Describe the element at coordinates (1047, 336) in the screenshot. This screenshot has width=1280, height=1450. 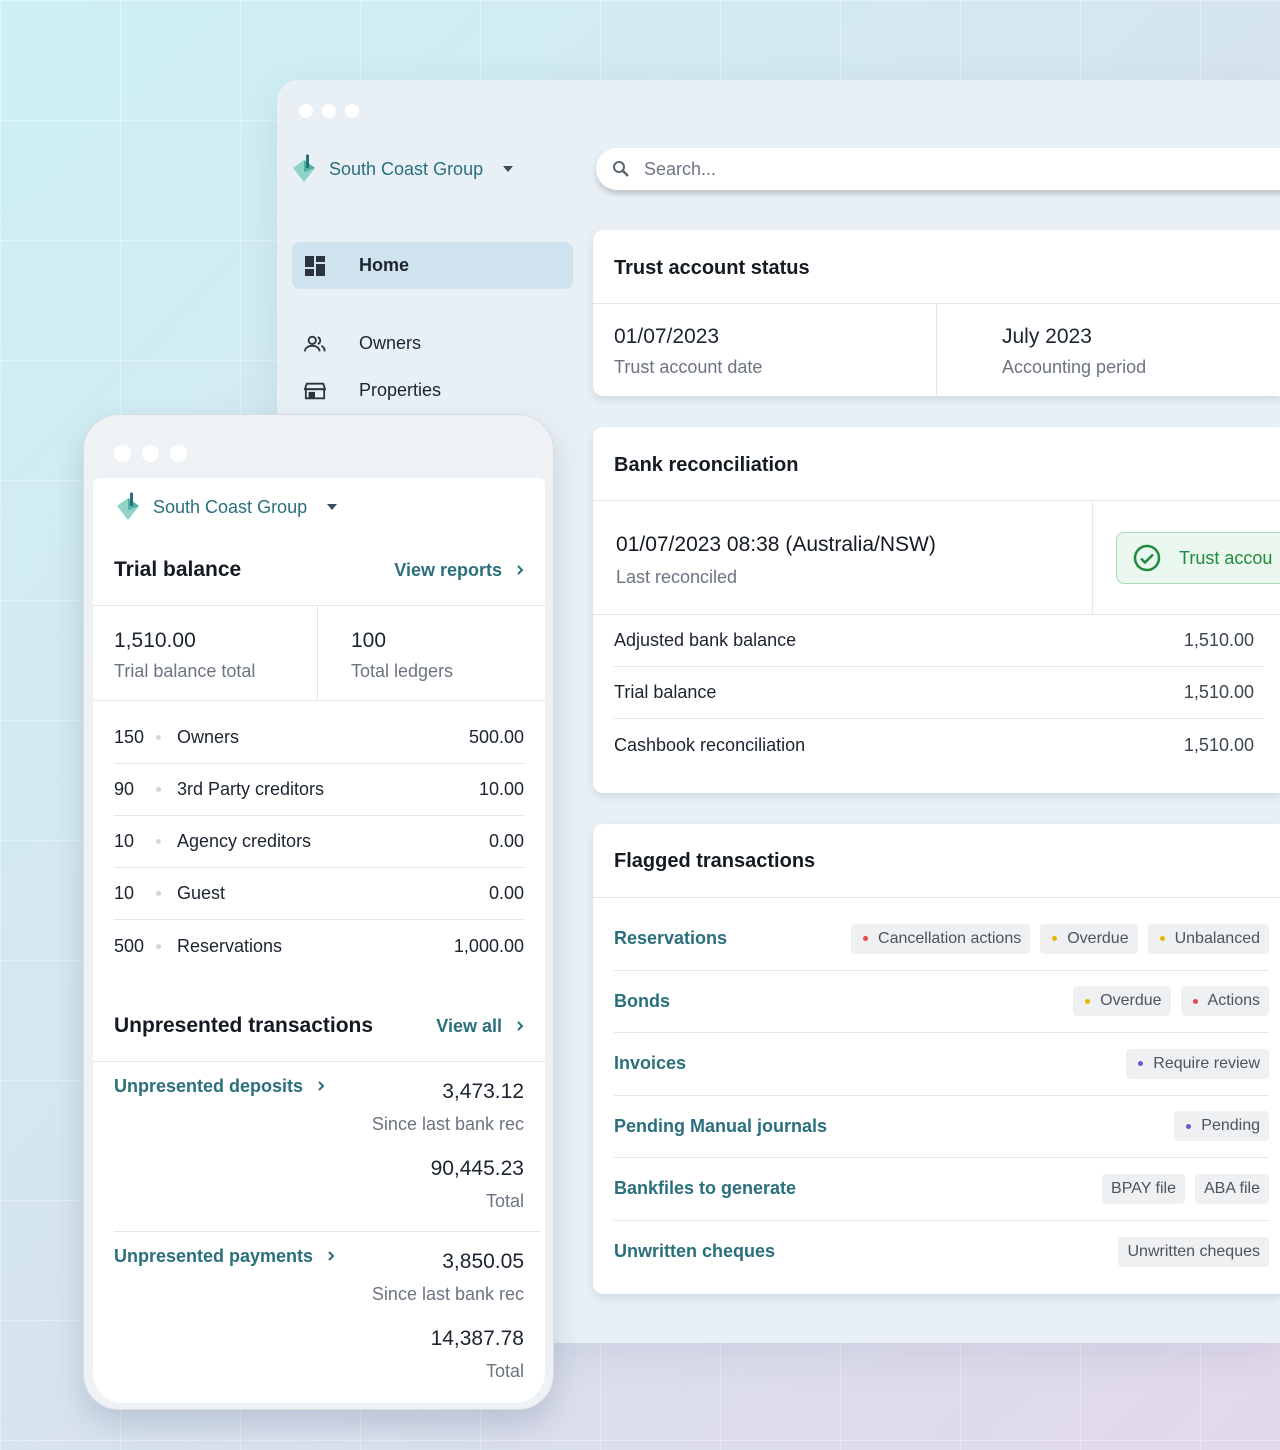
I see `stat-value: July 2023` at that location.